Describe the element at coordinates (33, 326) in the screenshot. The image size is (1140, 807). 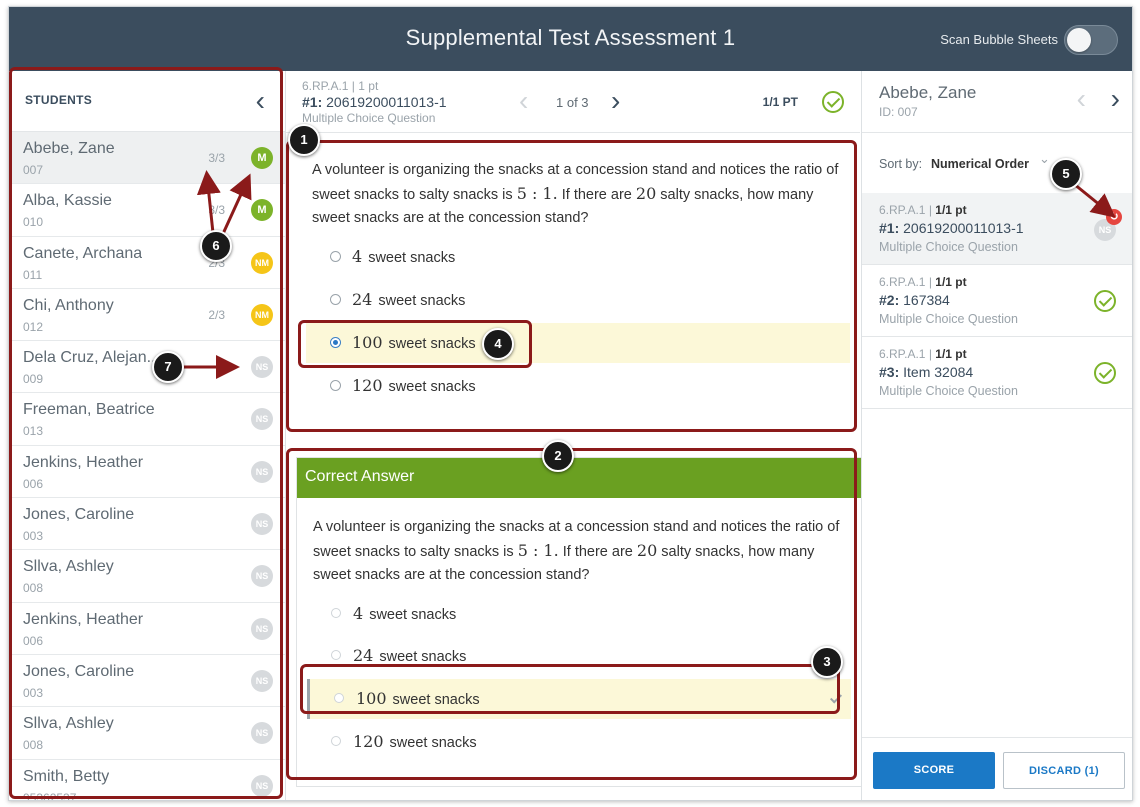
I see `student-id: 012` at that location.